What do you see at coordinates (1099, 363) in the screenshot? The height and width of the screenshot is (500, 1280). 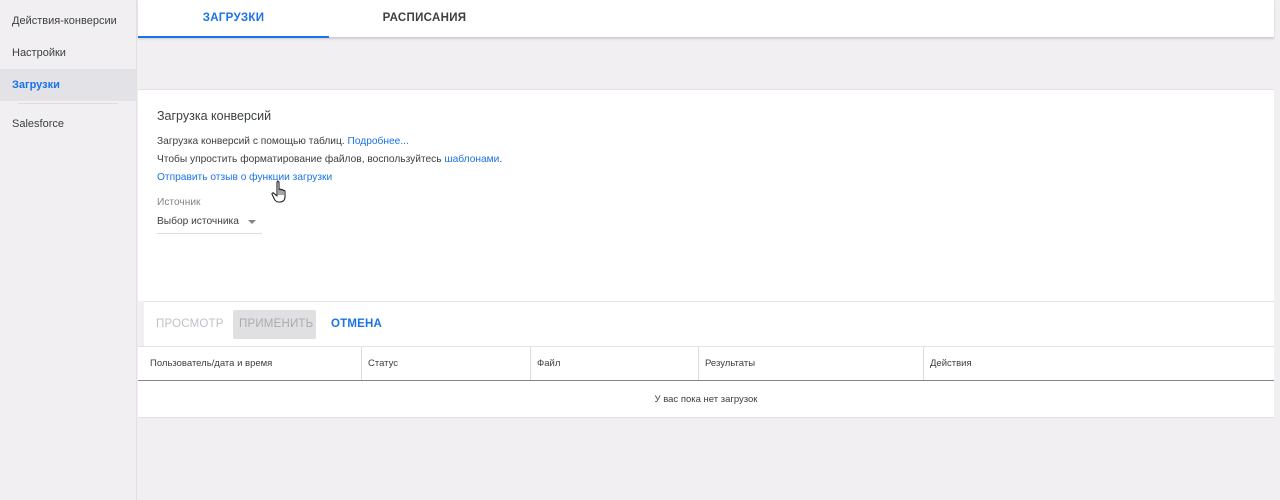 I see `column-header-actions: Действия` at bounding box center [1099, 363].